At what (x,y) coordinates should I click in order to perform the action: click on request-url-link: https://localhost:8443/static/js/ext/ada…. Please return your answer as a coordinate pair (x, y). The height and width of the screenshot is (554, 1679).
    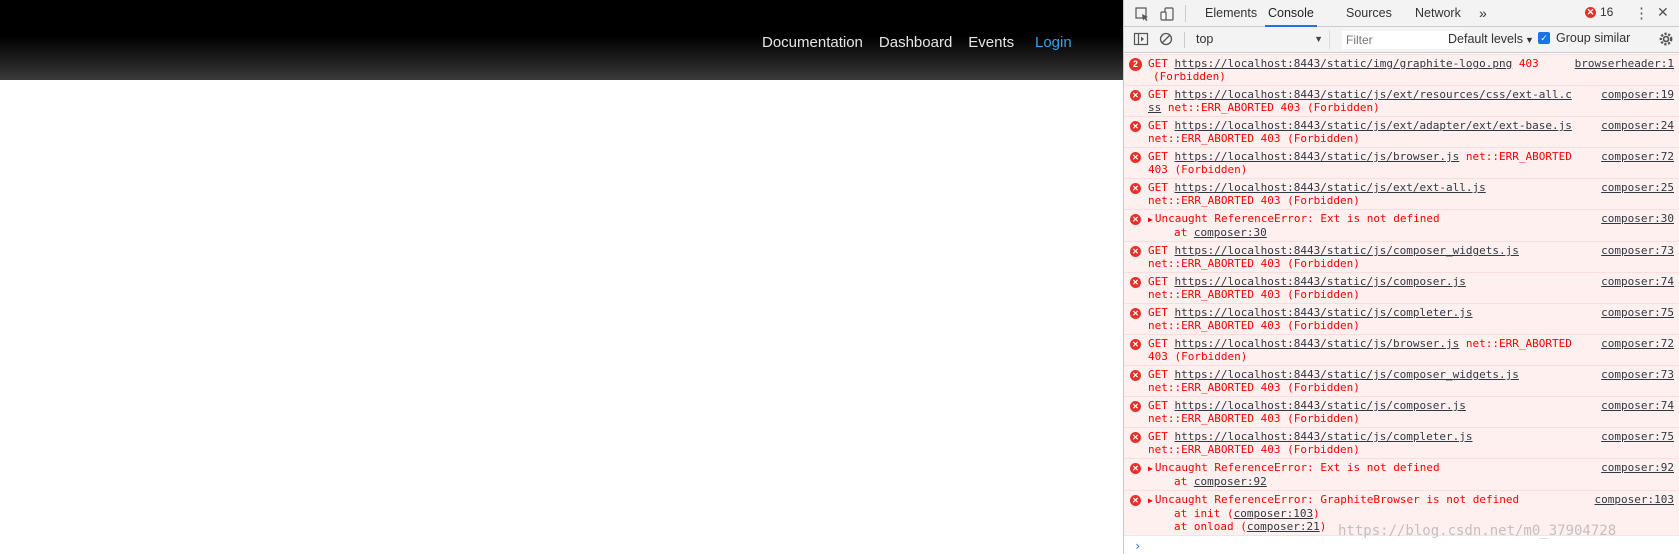
    Looking at the image, I should click on (1373, 125).